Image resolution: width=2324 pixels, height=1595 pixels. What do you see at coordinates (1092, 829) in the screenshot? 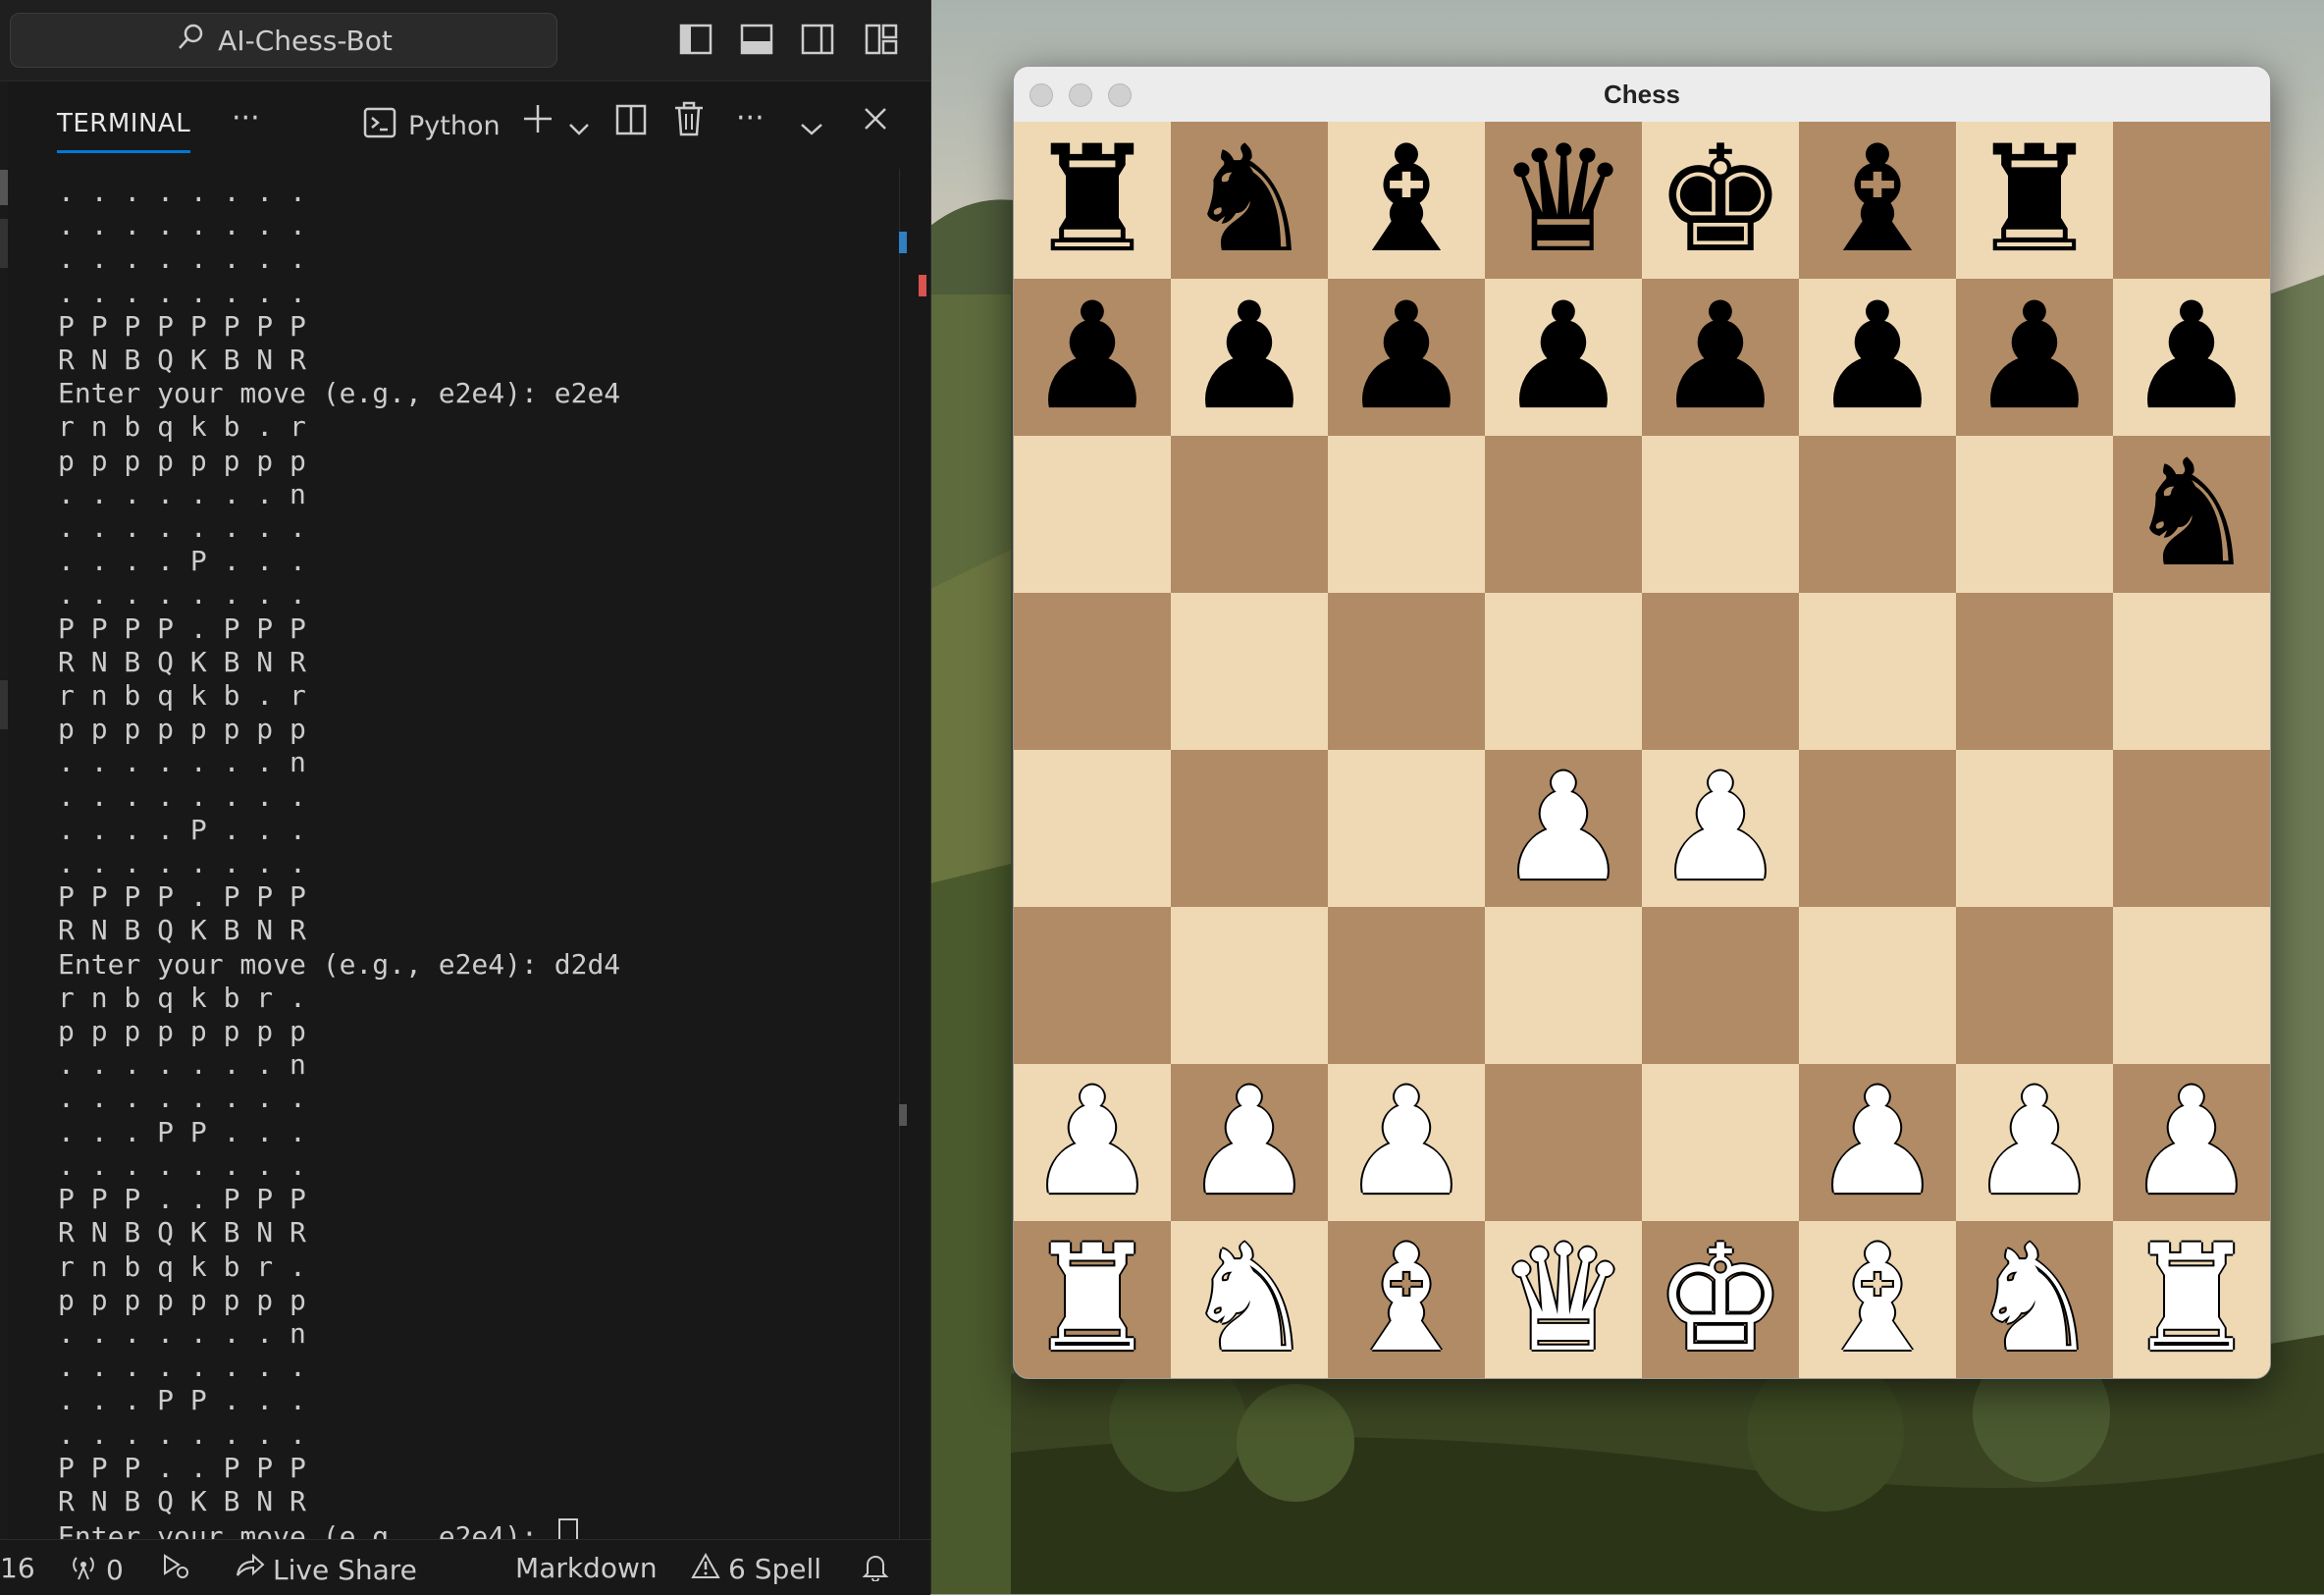
I see `square-a4` at bounding box center [1092, 829].